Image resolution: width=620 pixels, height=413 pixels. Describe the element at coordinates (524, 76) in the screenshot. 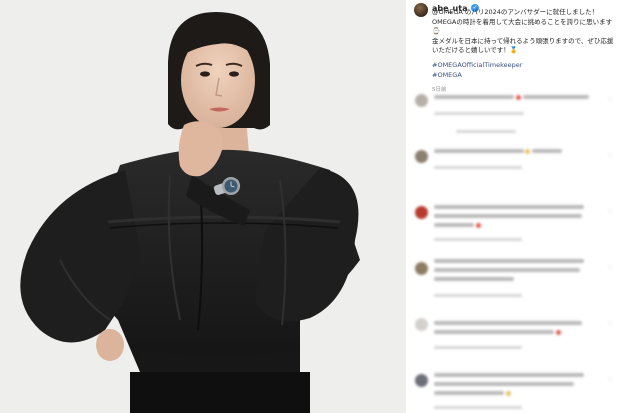

I see `hashtag-link: #OMEGA` at that location.